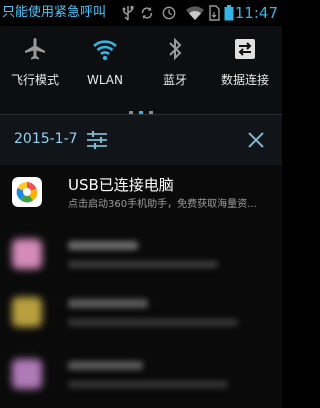  What do you see at coordinates (175, 62) in the screenshot?
I see `toggle-bluetooth: 蓝牙` at bounding box center [175, 62].